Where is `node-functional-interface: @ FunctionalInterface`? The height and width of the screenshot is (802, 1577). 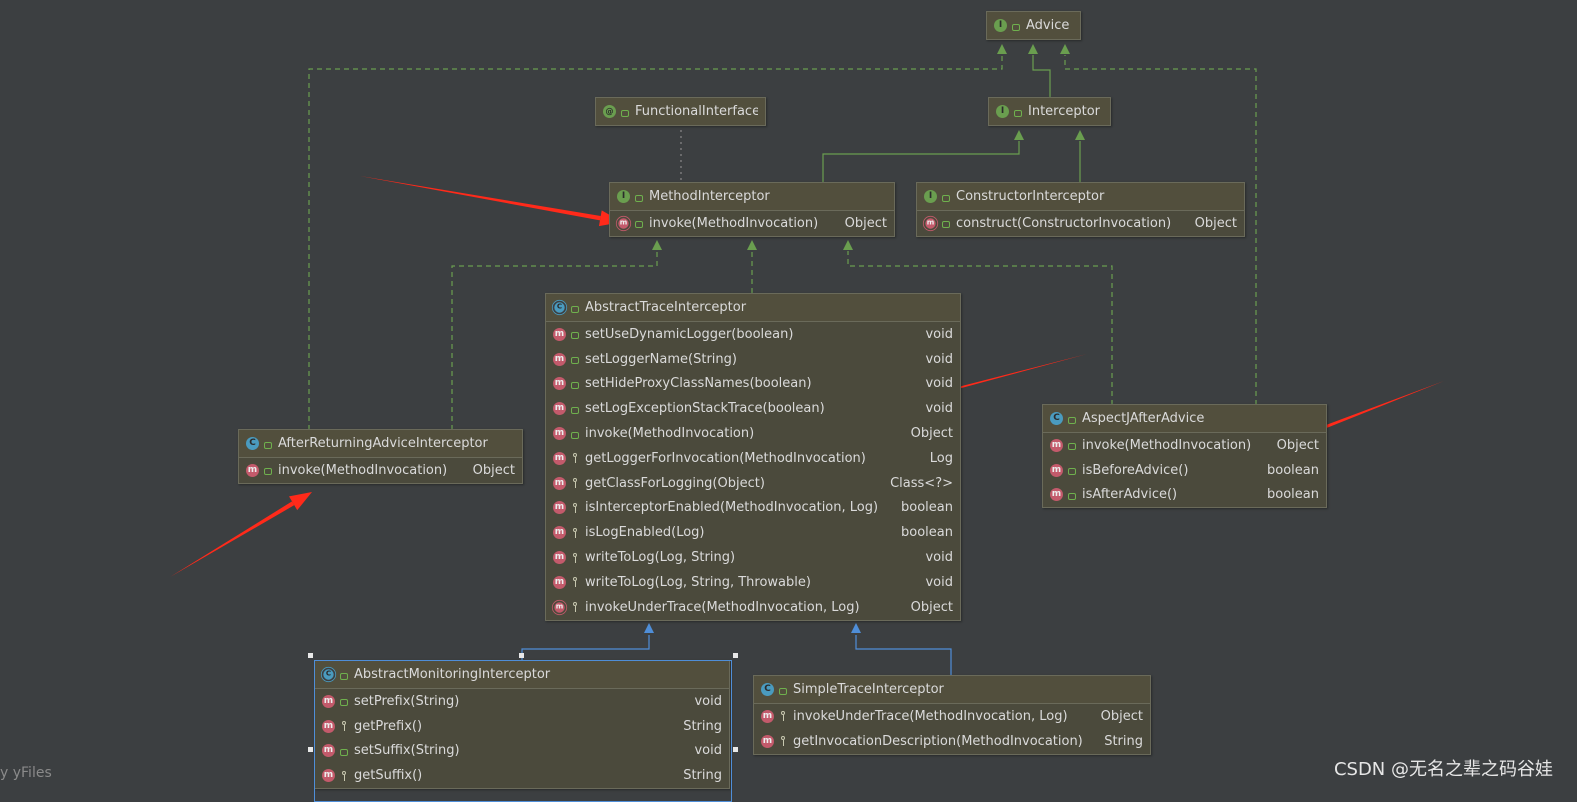 node-functional-interface: @ FunctionalInterface is located at coordinates (680, 111).